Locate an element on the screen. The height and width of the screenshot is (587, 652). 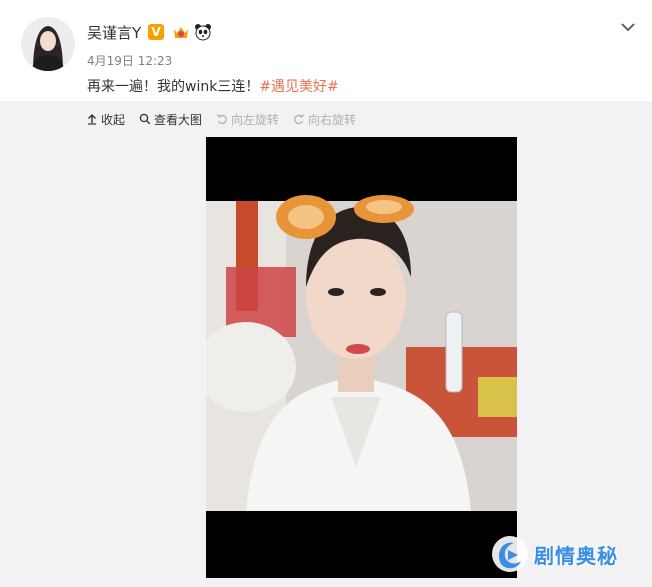
hashtag-link: #遇见美好# is located at coordinates (298, 87).